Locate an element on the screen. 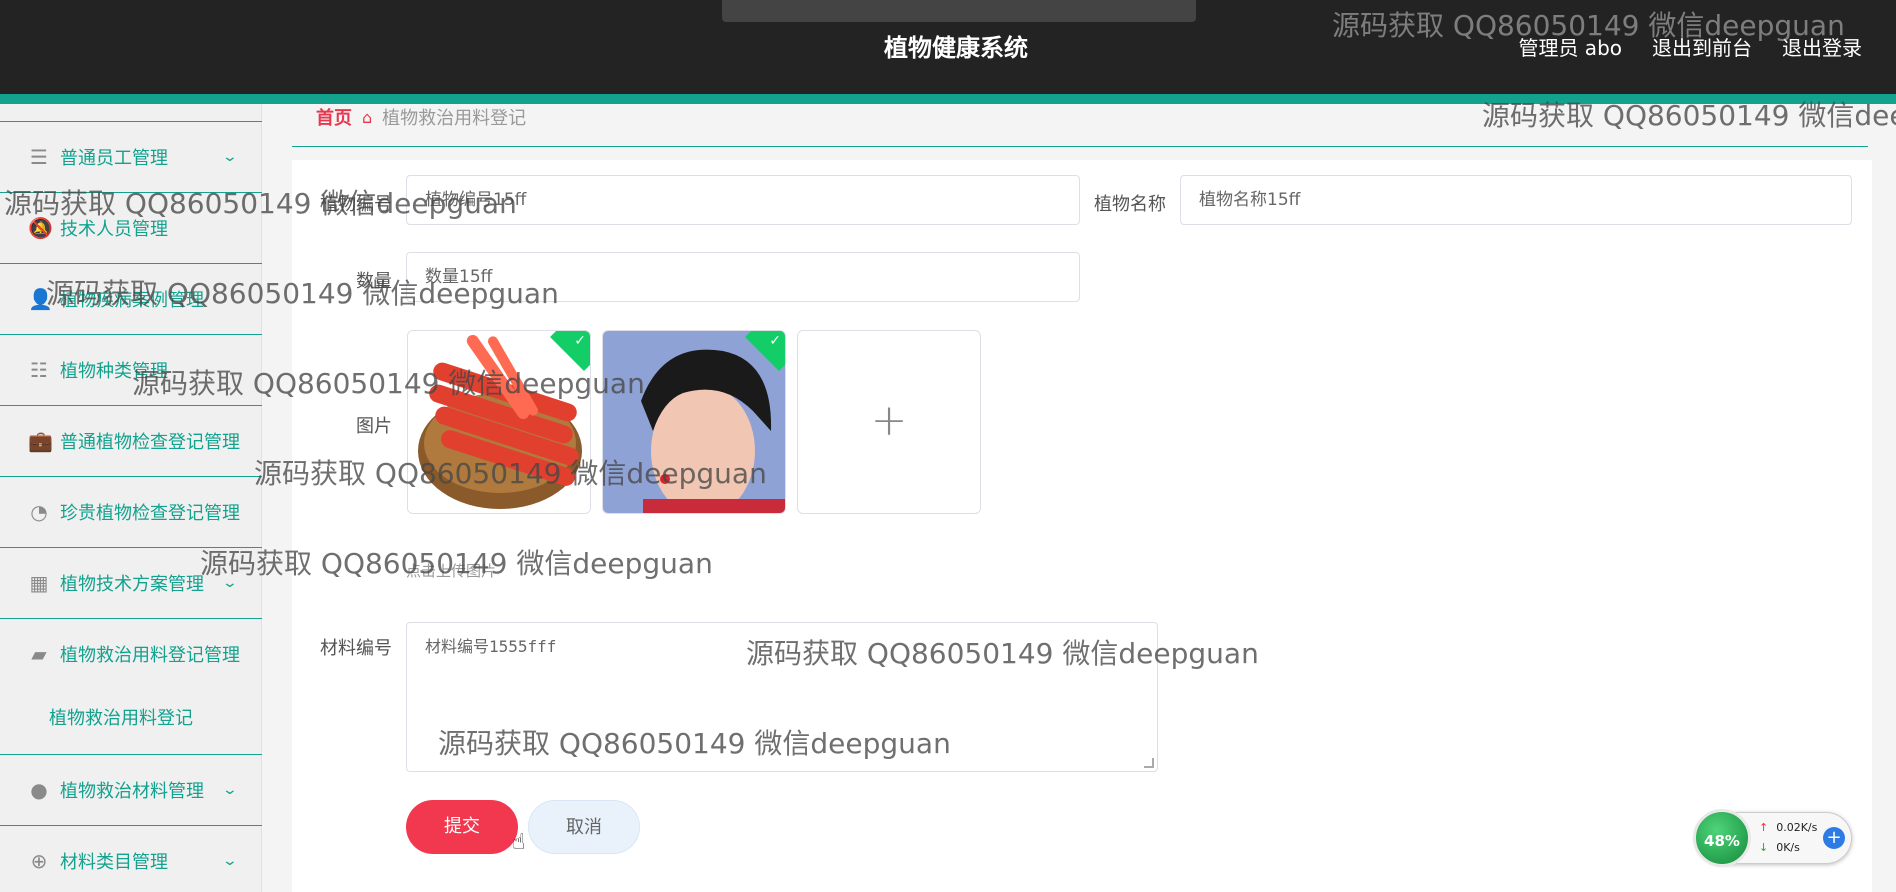 Image resolution: width=1896 pixels, height=892 pixels. upload-speed: ↑ 0.02K/s is located at coordinates (1788, 827).